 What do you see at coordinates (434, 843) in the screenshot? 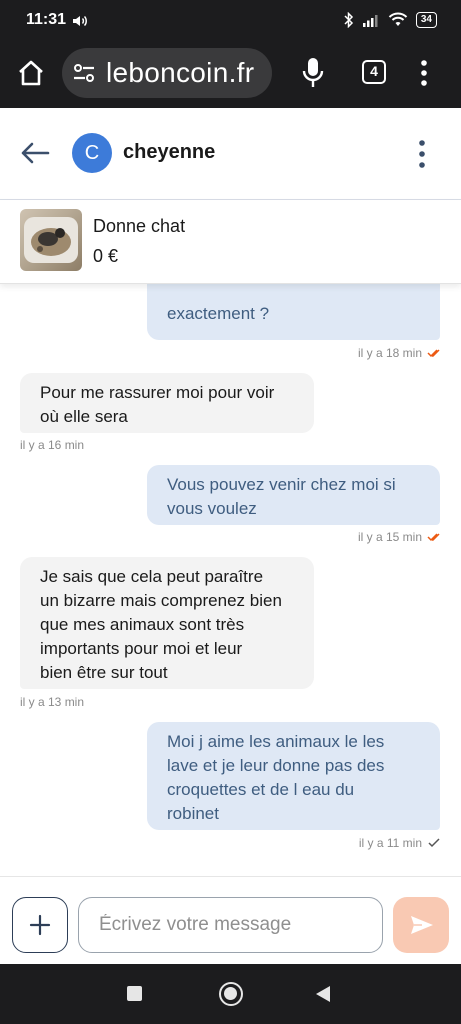
I see `check-icon` at bounding box center [434, 843].